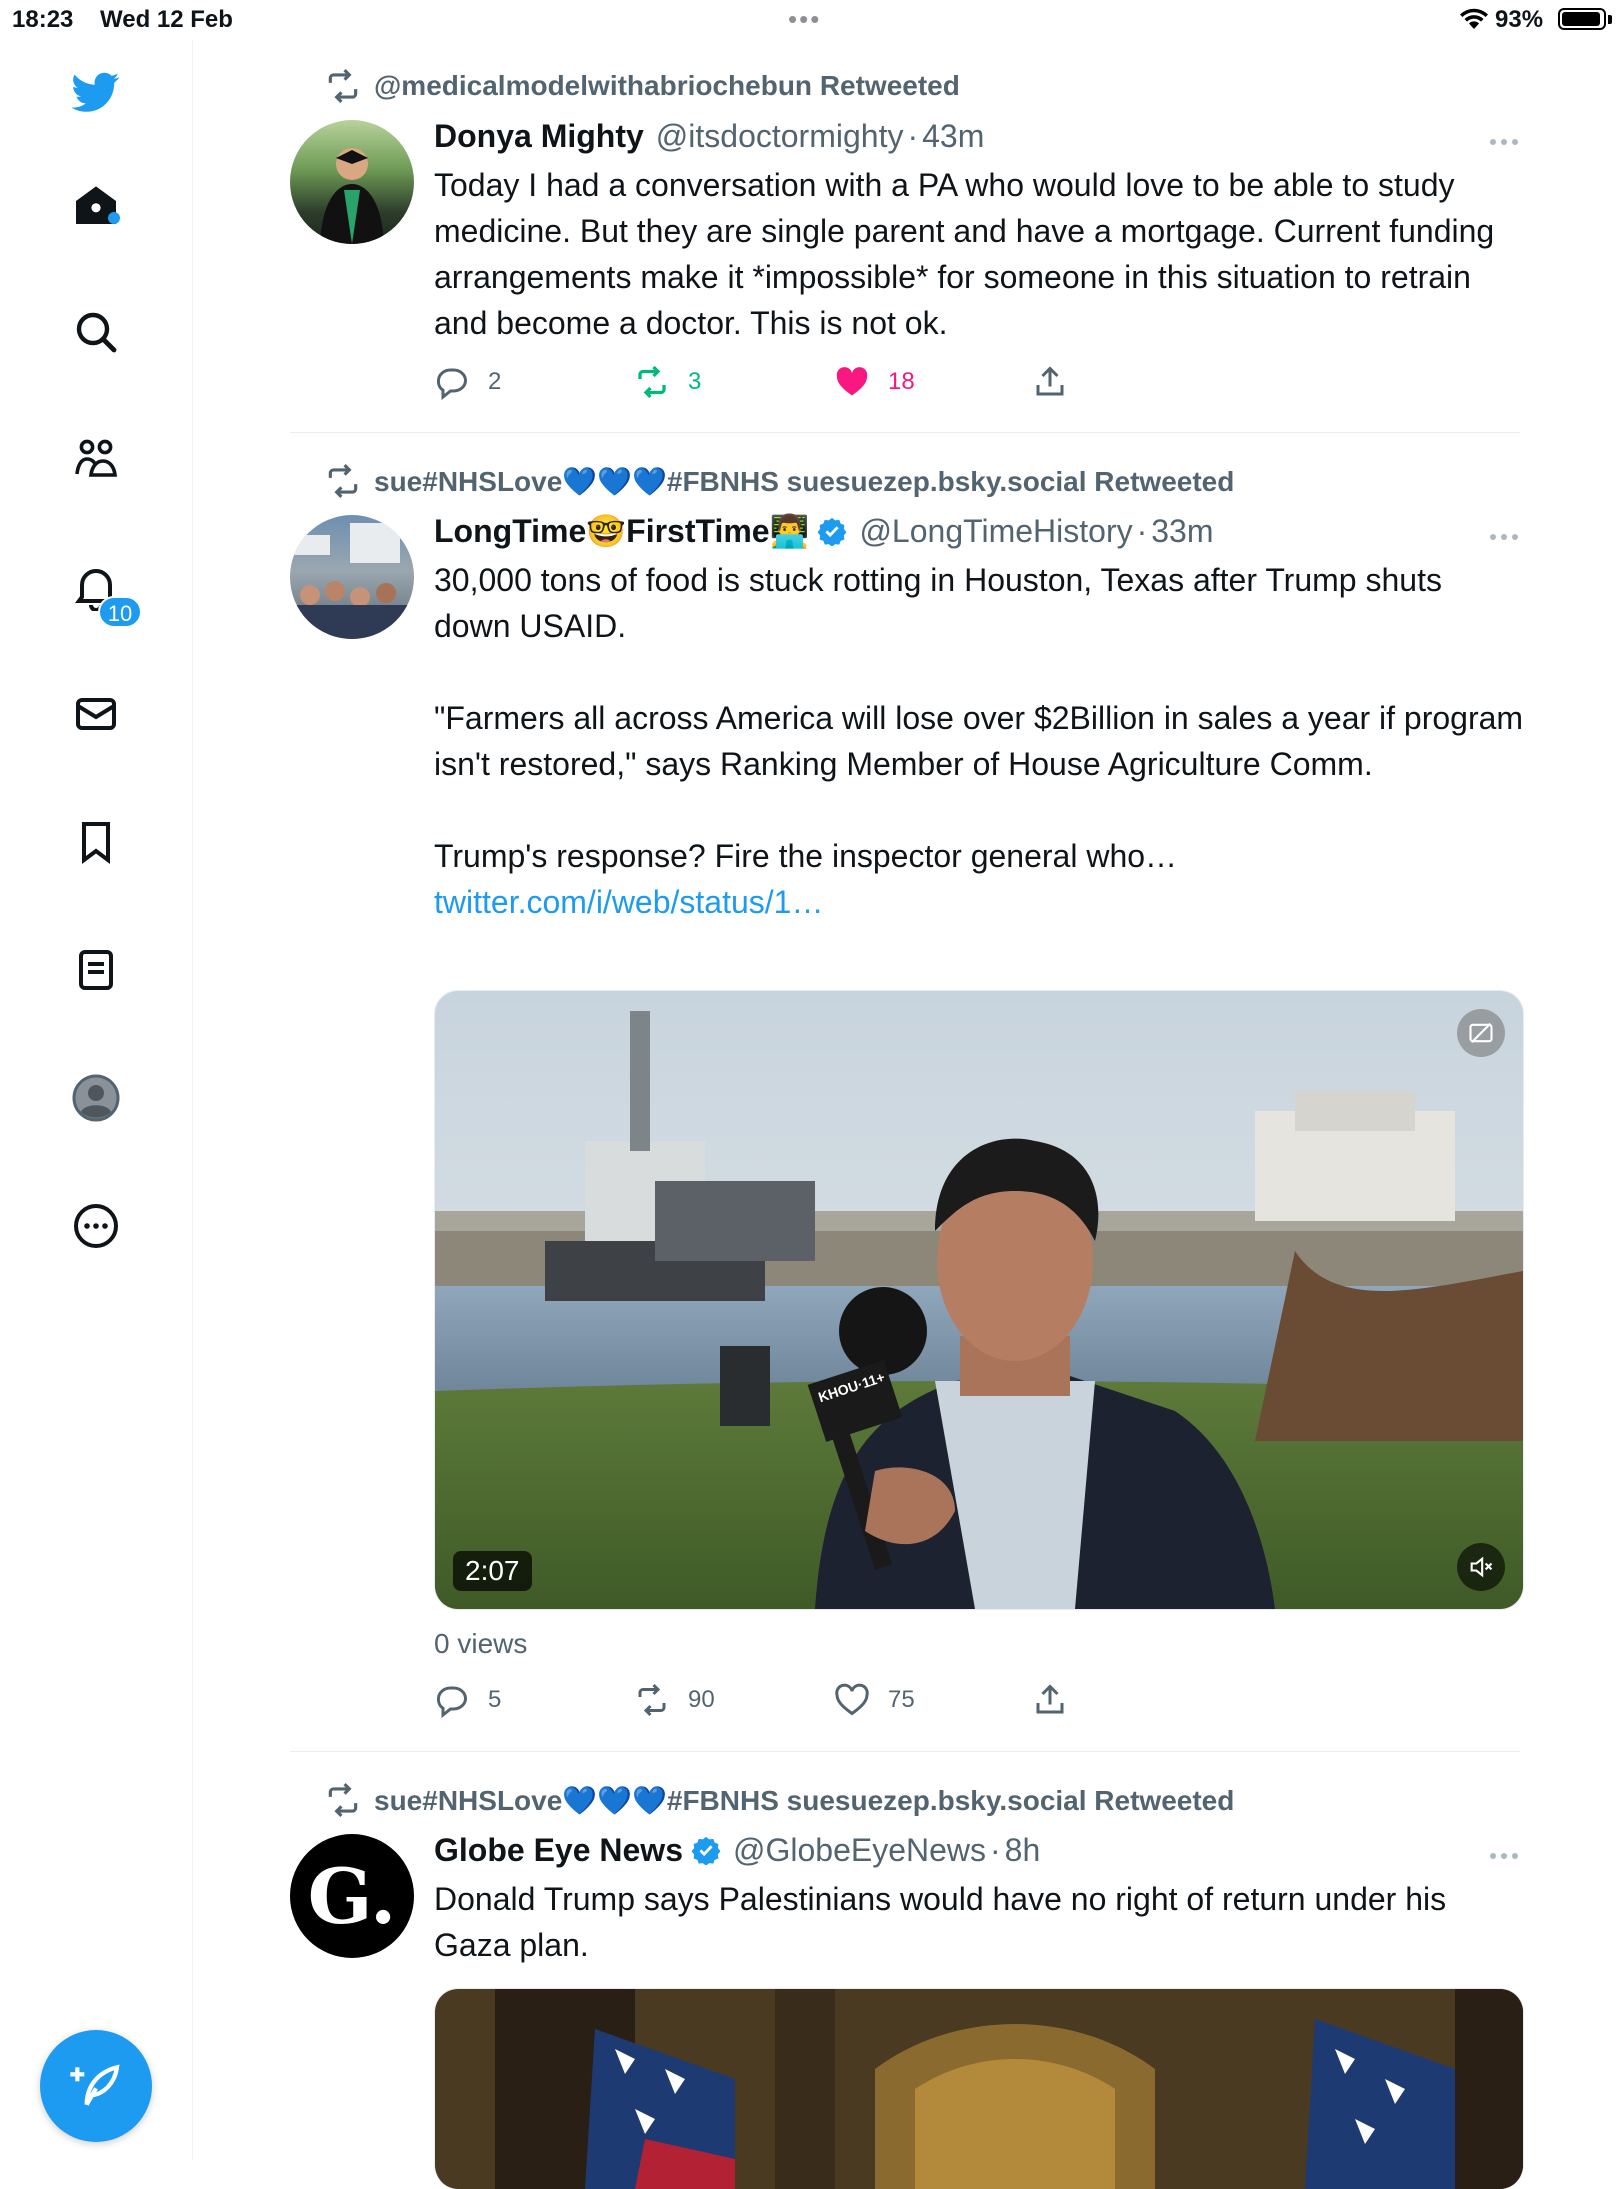 Image resolution: width=1620 pixels, height=2189 pixels. What do you see at coordinates (114, 218) in the screenshot?
I see `home-unread-dot` at bounding box center [114, 218].